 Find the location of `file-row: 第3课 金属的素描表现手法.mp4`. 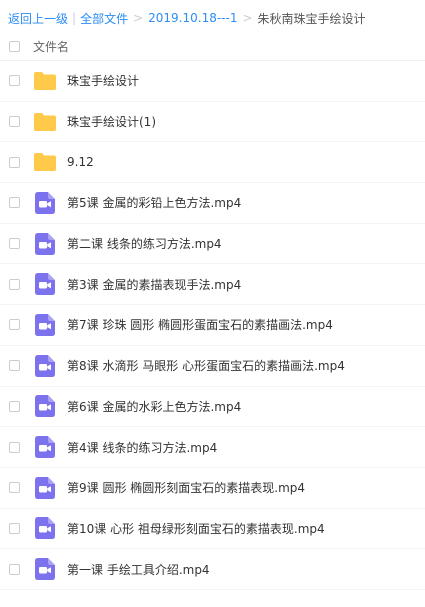

file-row: 第3课 金属的素描表现手法.mp4 is located at coordinates (212, 285).